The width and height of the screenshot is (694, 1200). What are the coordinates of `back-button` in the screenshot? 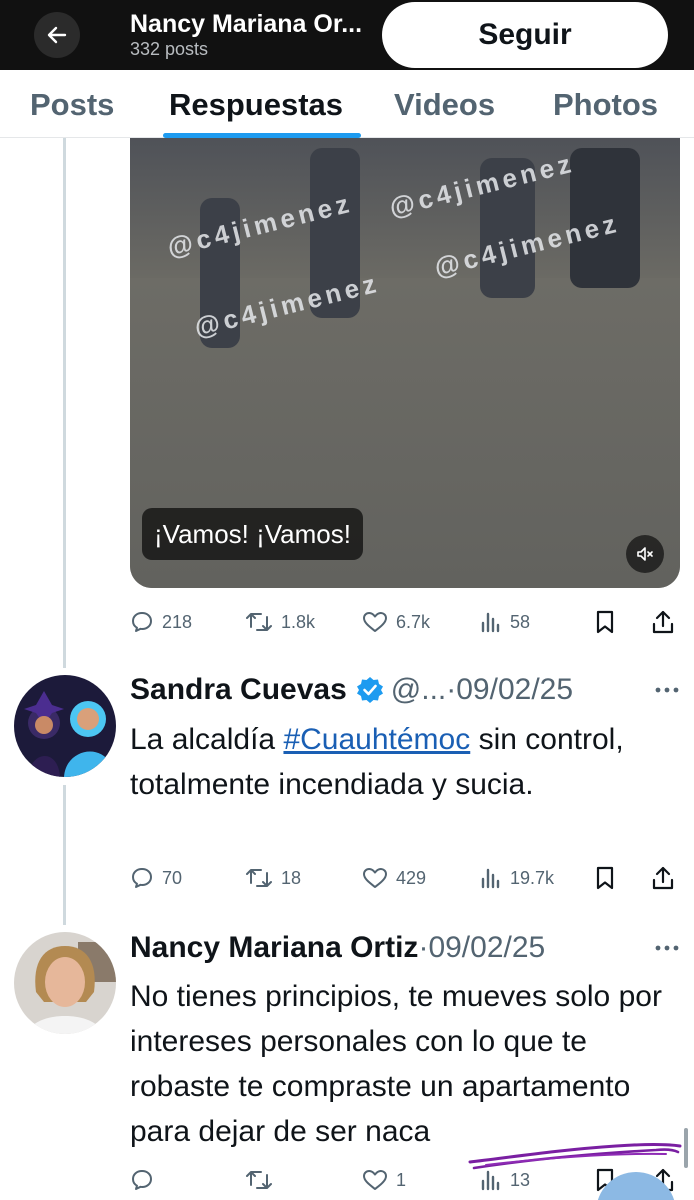 It's located at (57, 35).